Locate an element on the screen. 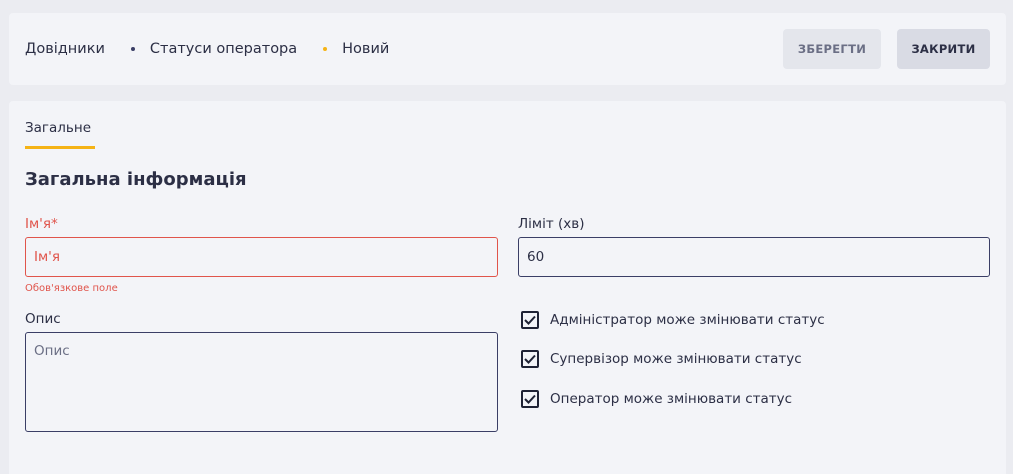 The width and height of the screenshot is (1013, 474). admin-can-change-status-checkbox is located at coordinates (530, 320).